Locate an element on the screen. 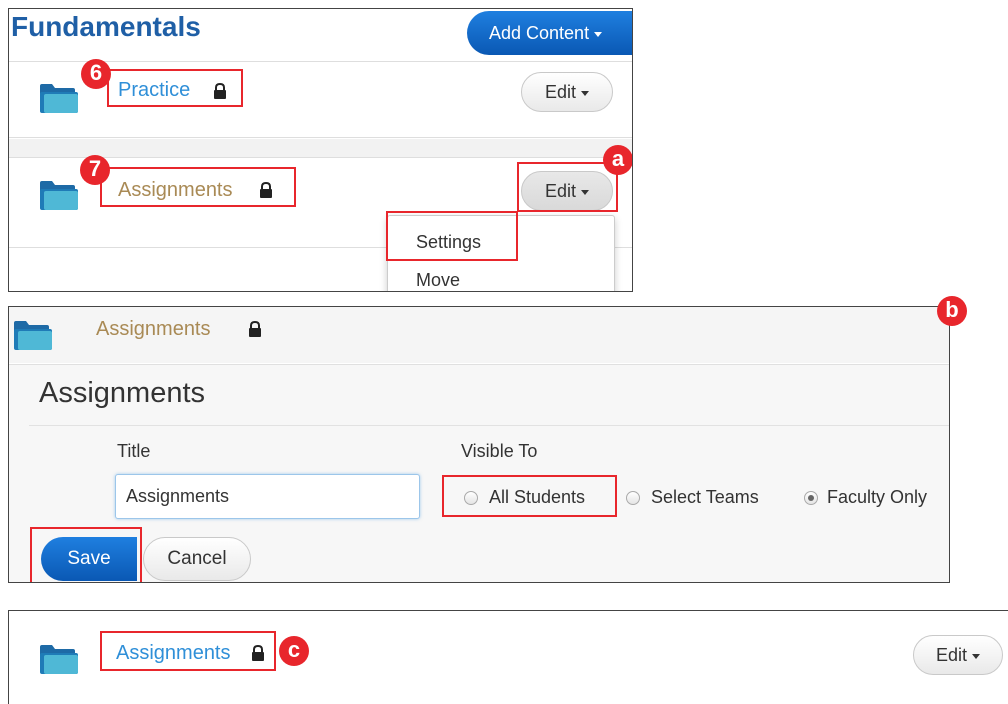  form-heading: Assignments is located at coordinates (122, 393).